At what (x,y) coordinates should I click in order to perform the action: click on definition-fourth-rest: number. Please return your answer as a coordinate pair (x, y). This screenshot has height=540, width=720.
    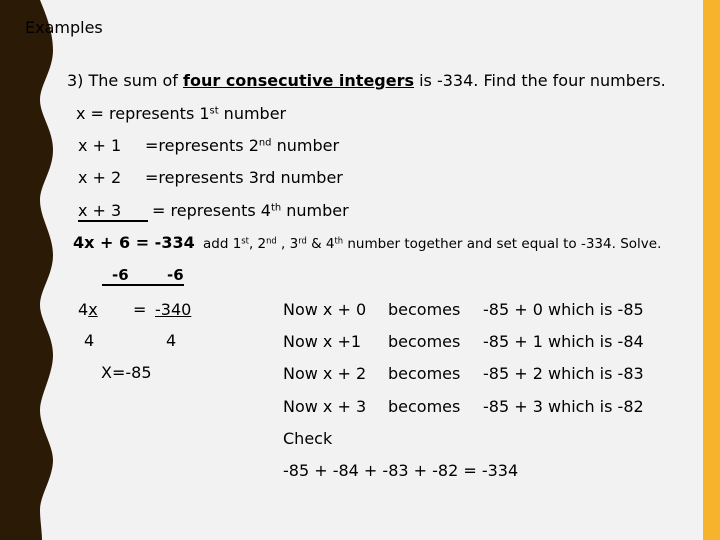
    Looking at the image, I should click on (315, 210).